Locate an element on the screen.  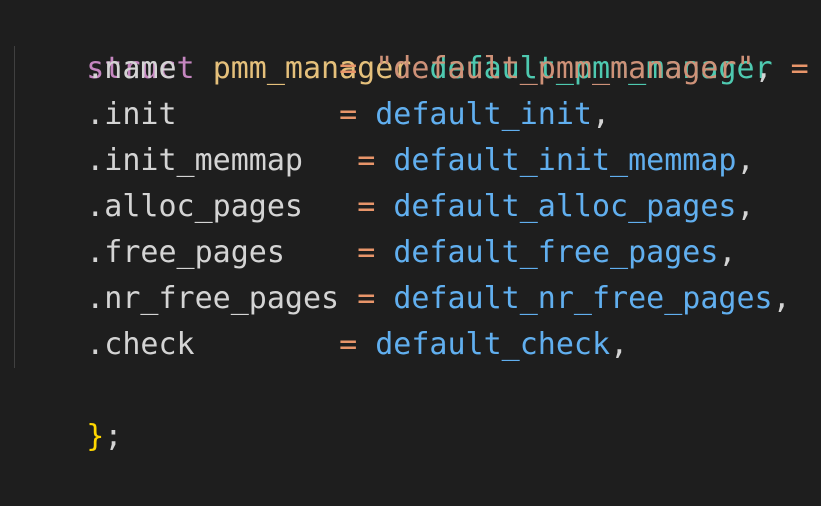
field-name: .init is located at coordinates (131, 114).